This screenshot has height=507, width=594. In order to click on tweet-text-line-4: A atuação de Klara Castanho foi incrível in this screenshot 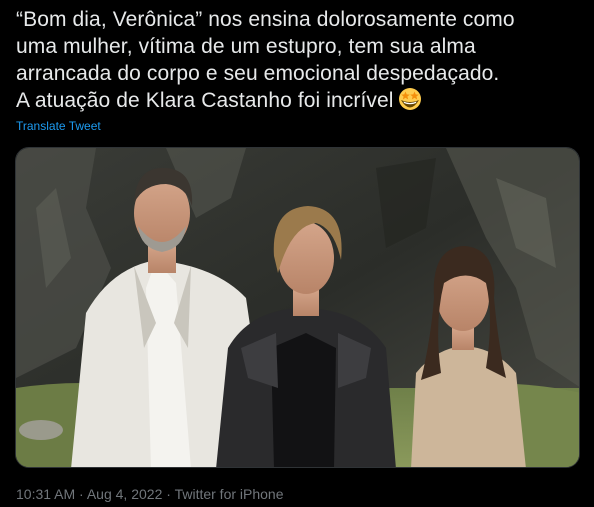, I will do `click(205, 100)`.